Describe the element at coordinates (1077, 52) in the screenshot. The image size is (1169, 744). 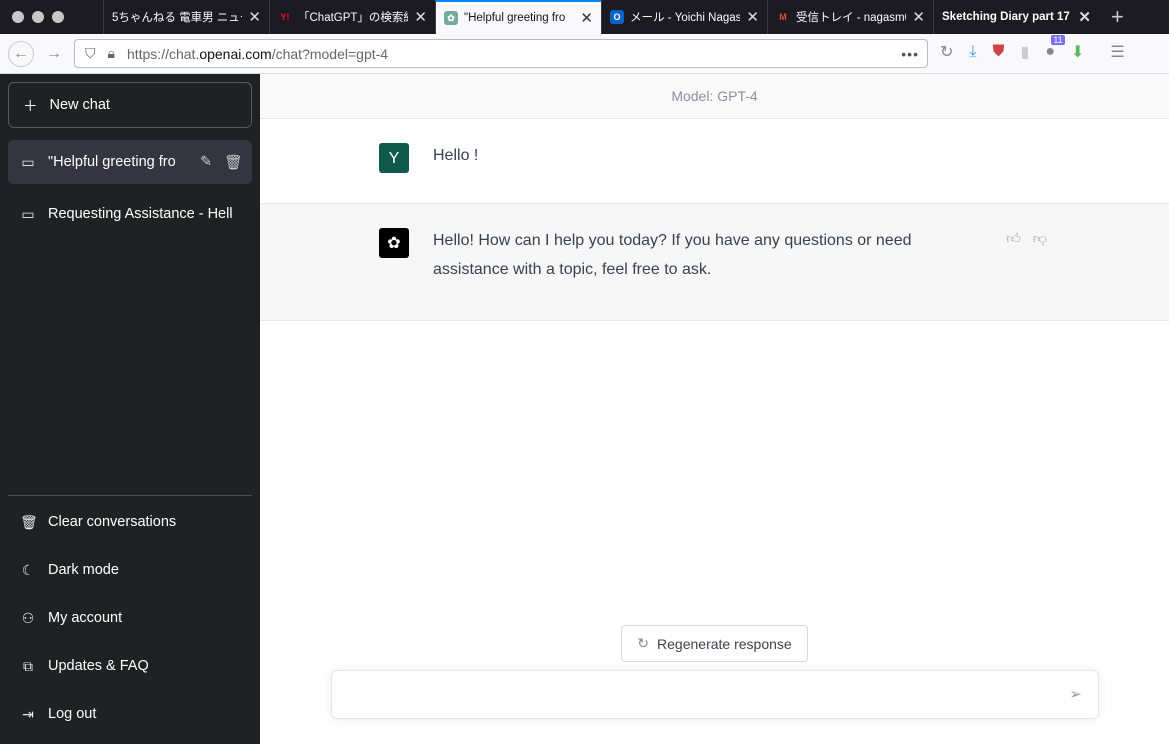
I see `green-download-icon: ⬇` at that location.